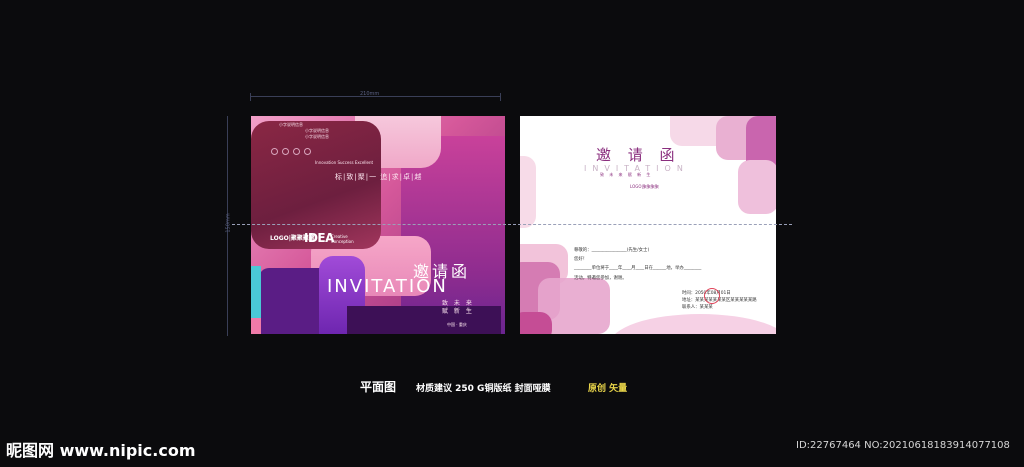 The image size is (1024, 467). I want to click on width-tick-left, so click(250, 97).